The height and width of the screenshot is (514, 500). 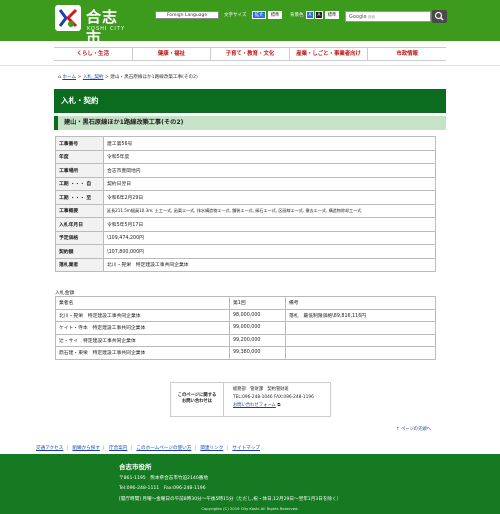 I want to click on bg-color-blue-button: A, so click(x=310, y=15).